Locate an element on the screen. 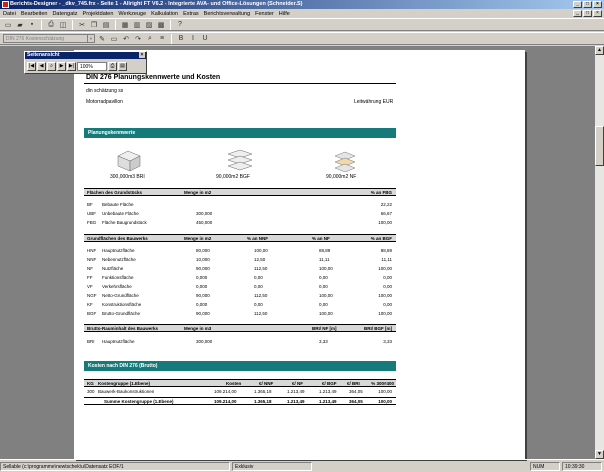 Image resolution: width=604 pixels, height=472 pixels. vertical-scrollbar: ▲ ▼ is located at coordinates (599, 252).